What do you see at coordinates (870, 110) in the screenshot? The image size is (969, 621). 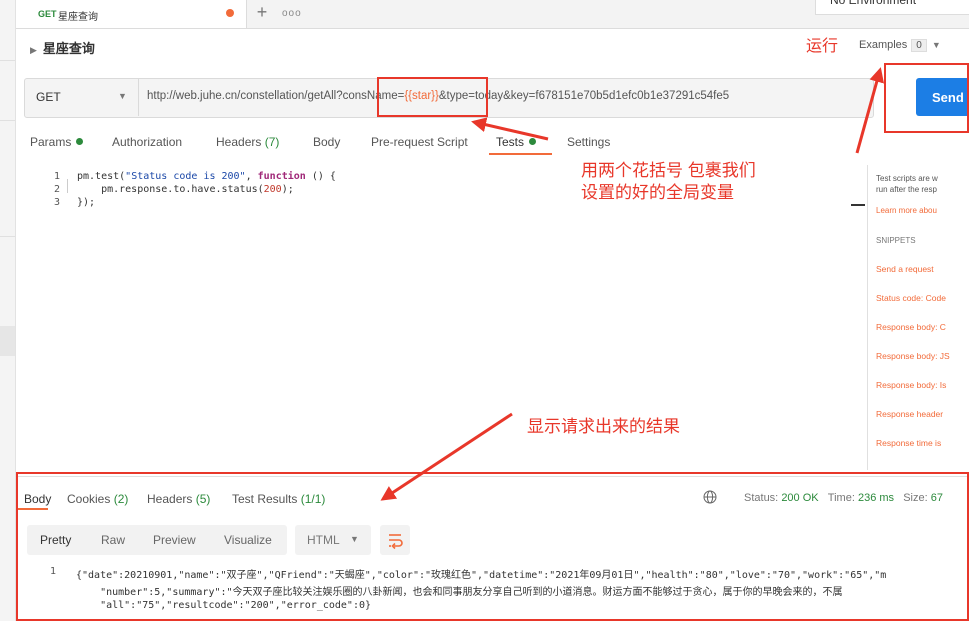 I see `arrow-to-send` at bounding box center [870, 110].